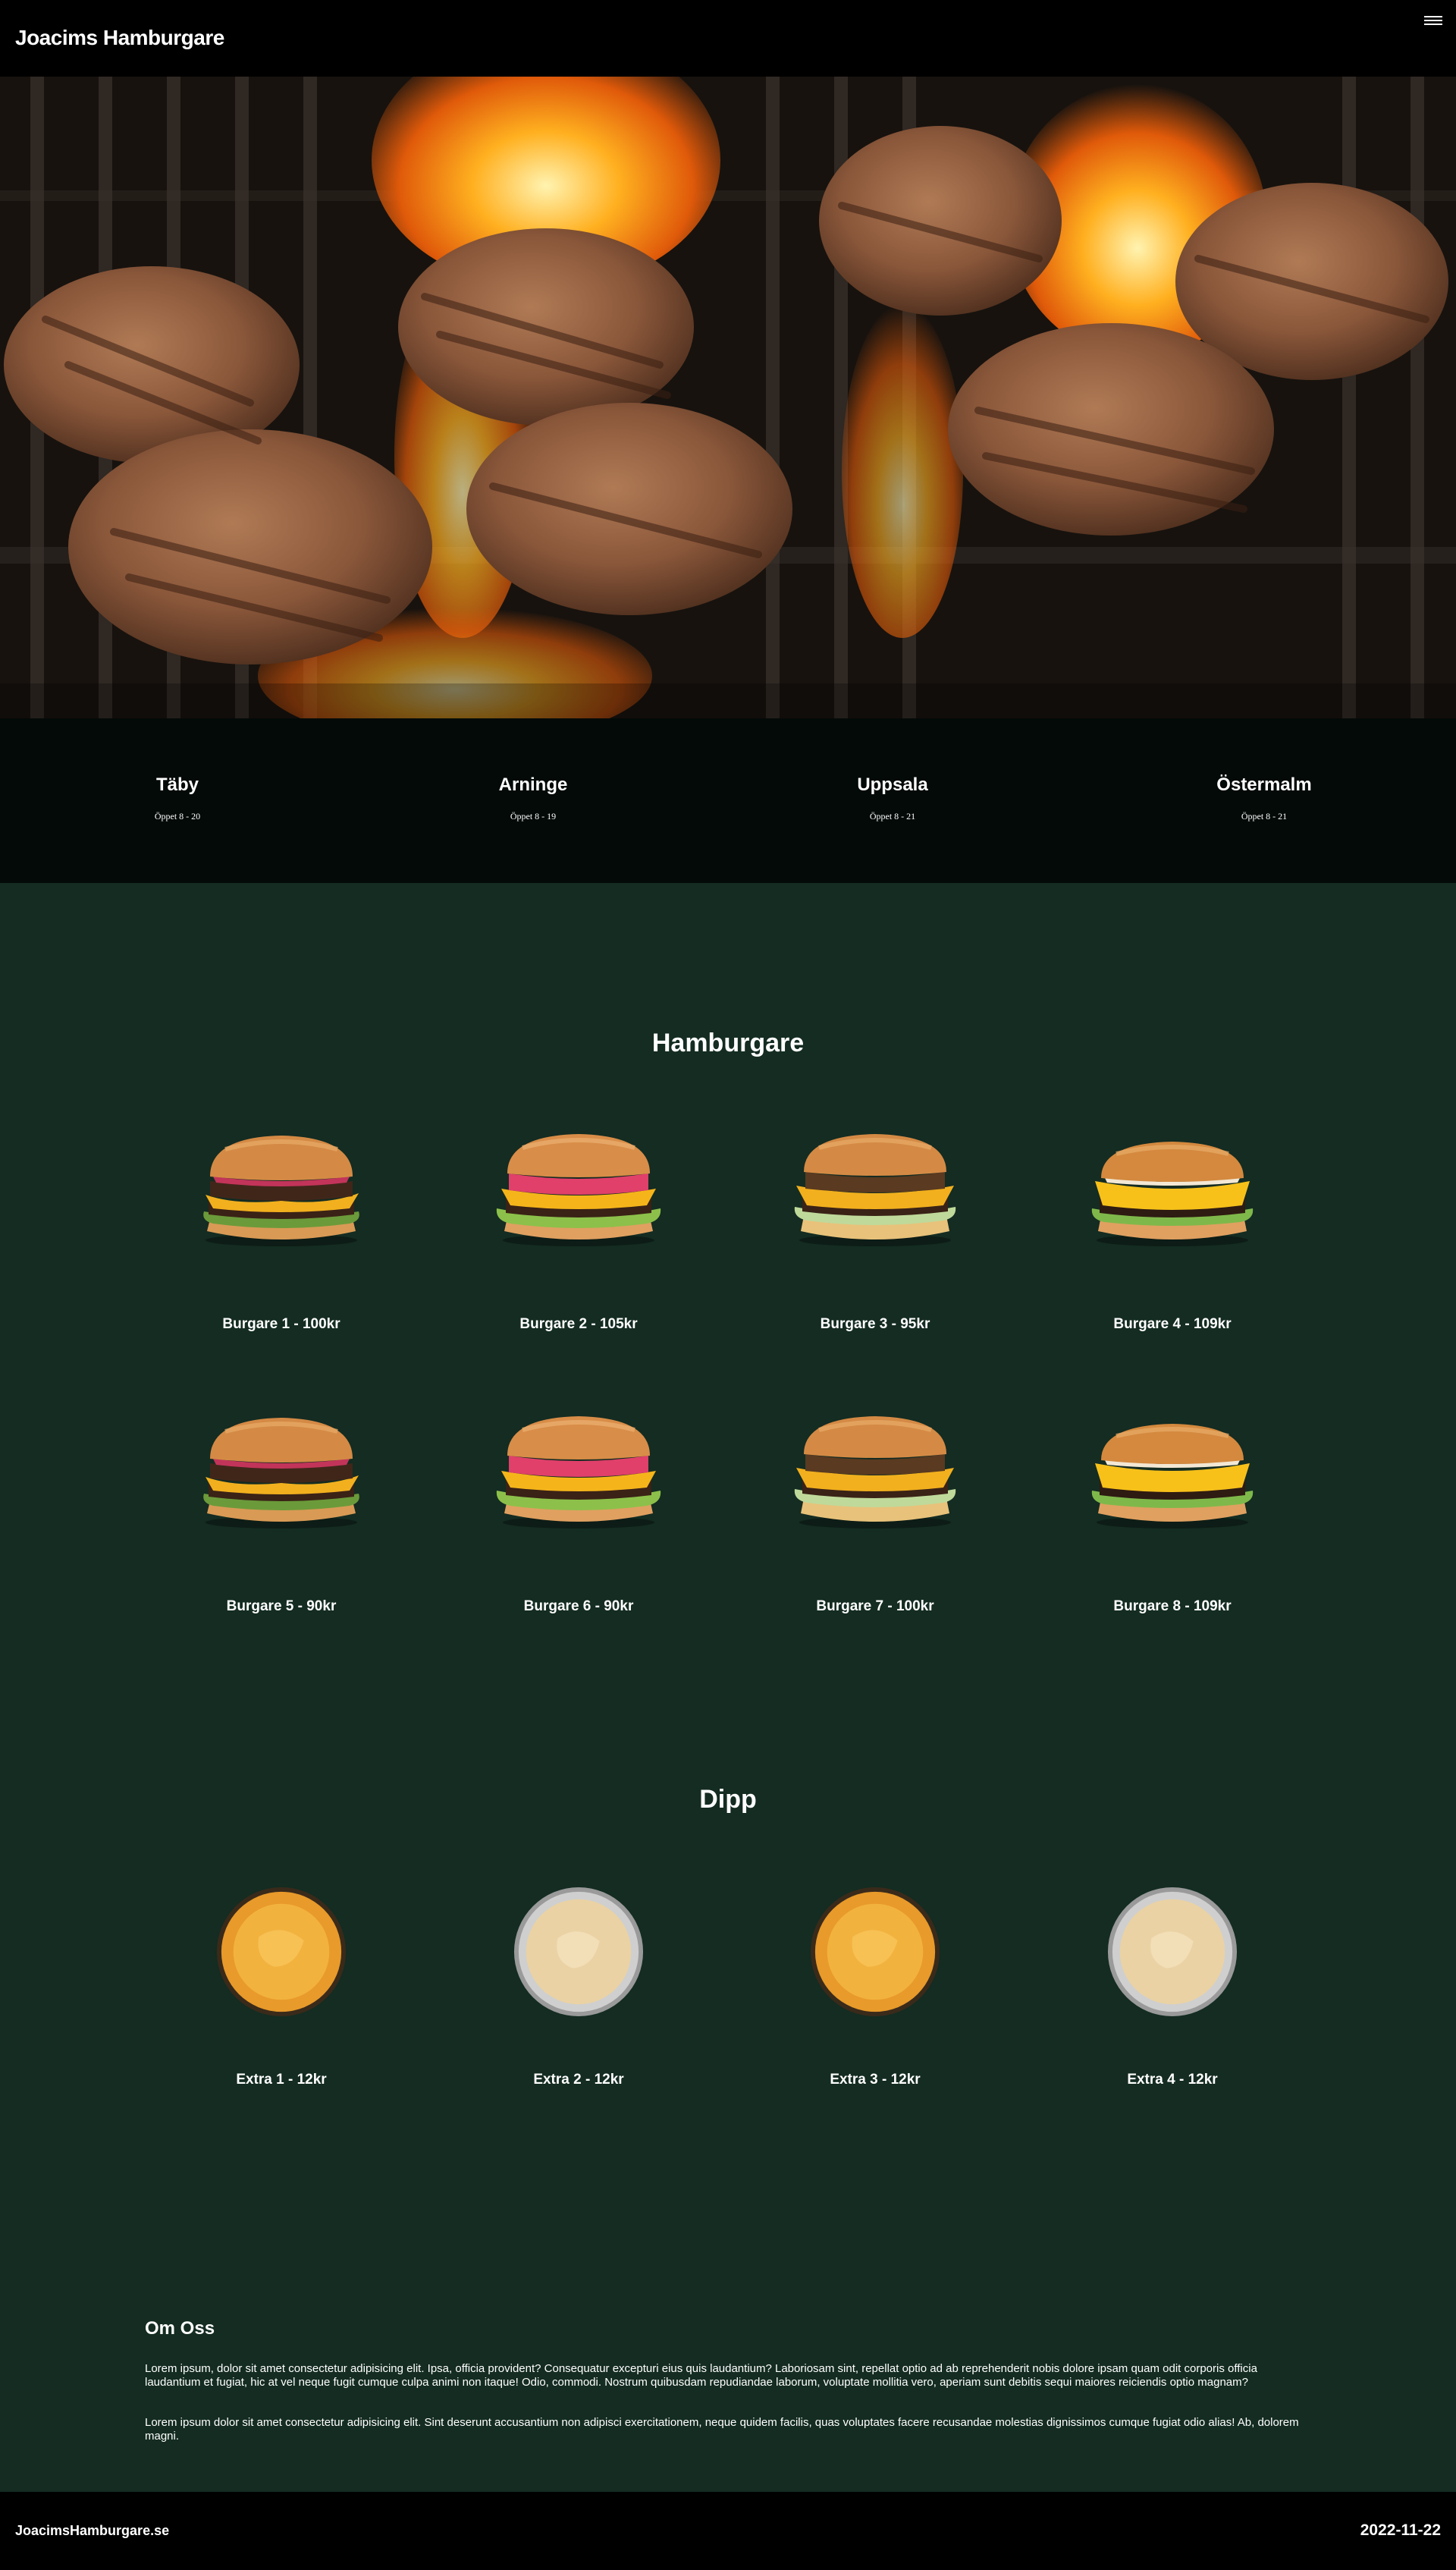 The image size is (1456, 2570). What do you see at coordinates (728, 38) in the screenshot?
I see `site-header: Joacims Hamburgare` at bounding box center [728, 38].